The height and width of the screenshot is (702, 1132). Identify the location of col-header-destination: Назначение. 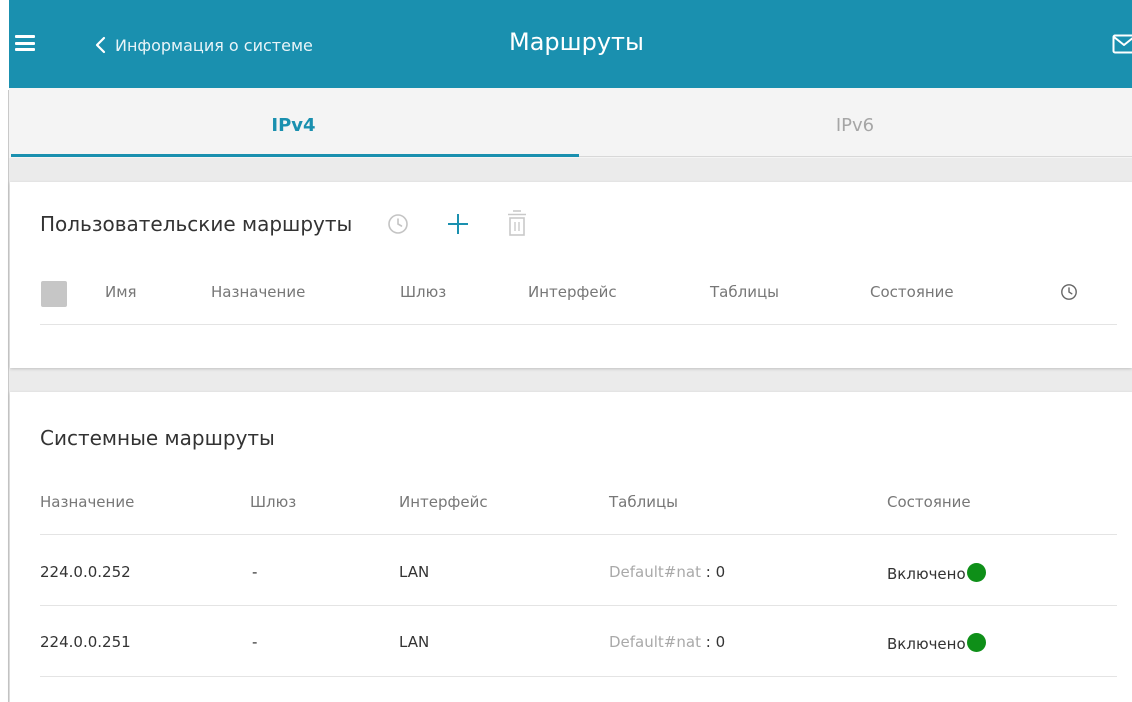
(258, 292).